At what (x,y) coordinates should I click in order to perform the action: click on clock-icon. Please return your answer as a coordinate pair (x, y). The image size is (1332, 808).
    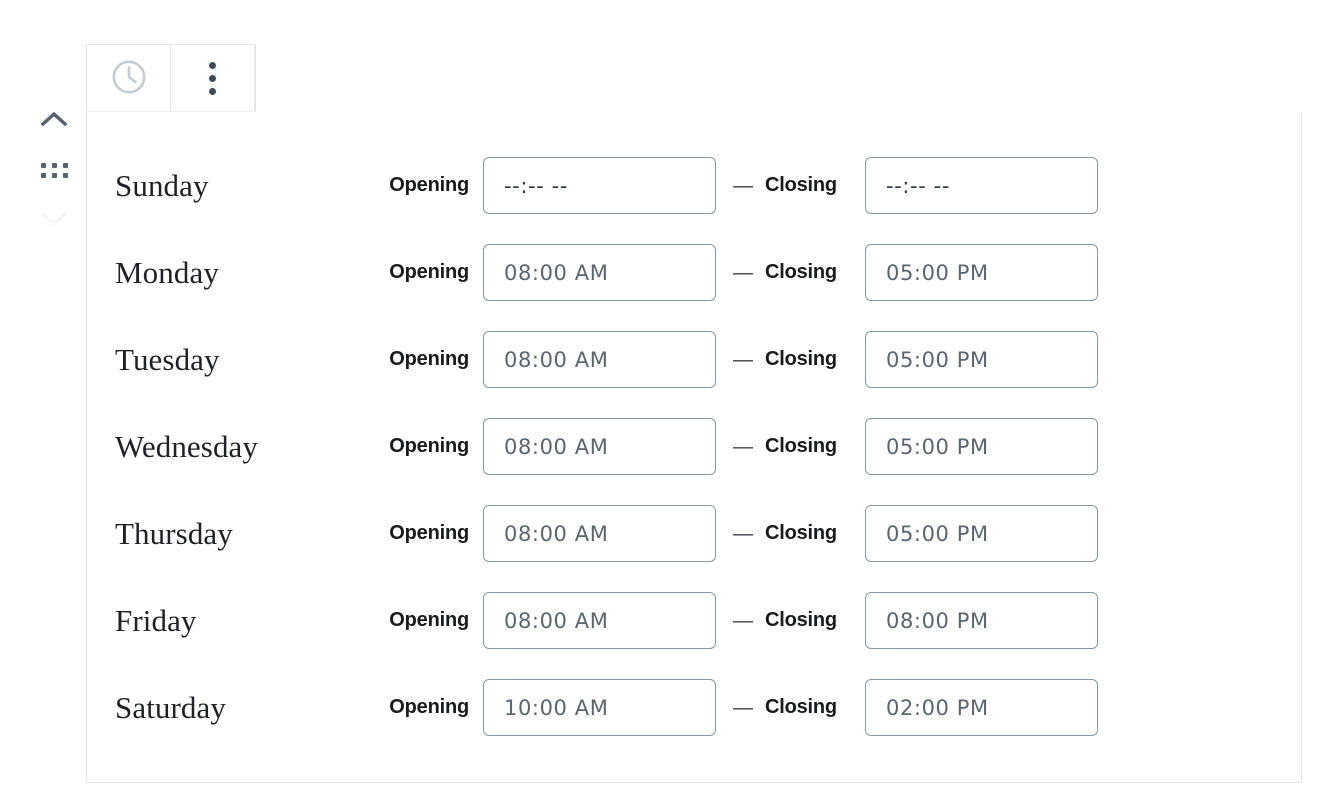
    Looking at the image, I should click on (129, 78).